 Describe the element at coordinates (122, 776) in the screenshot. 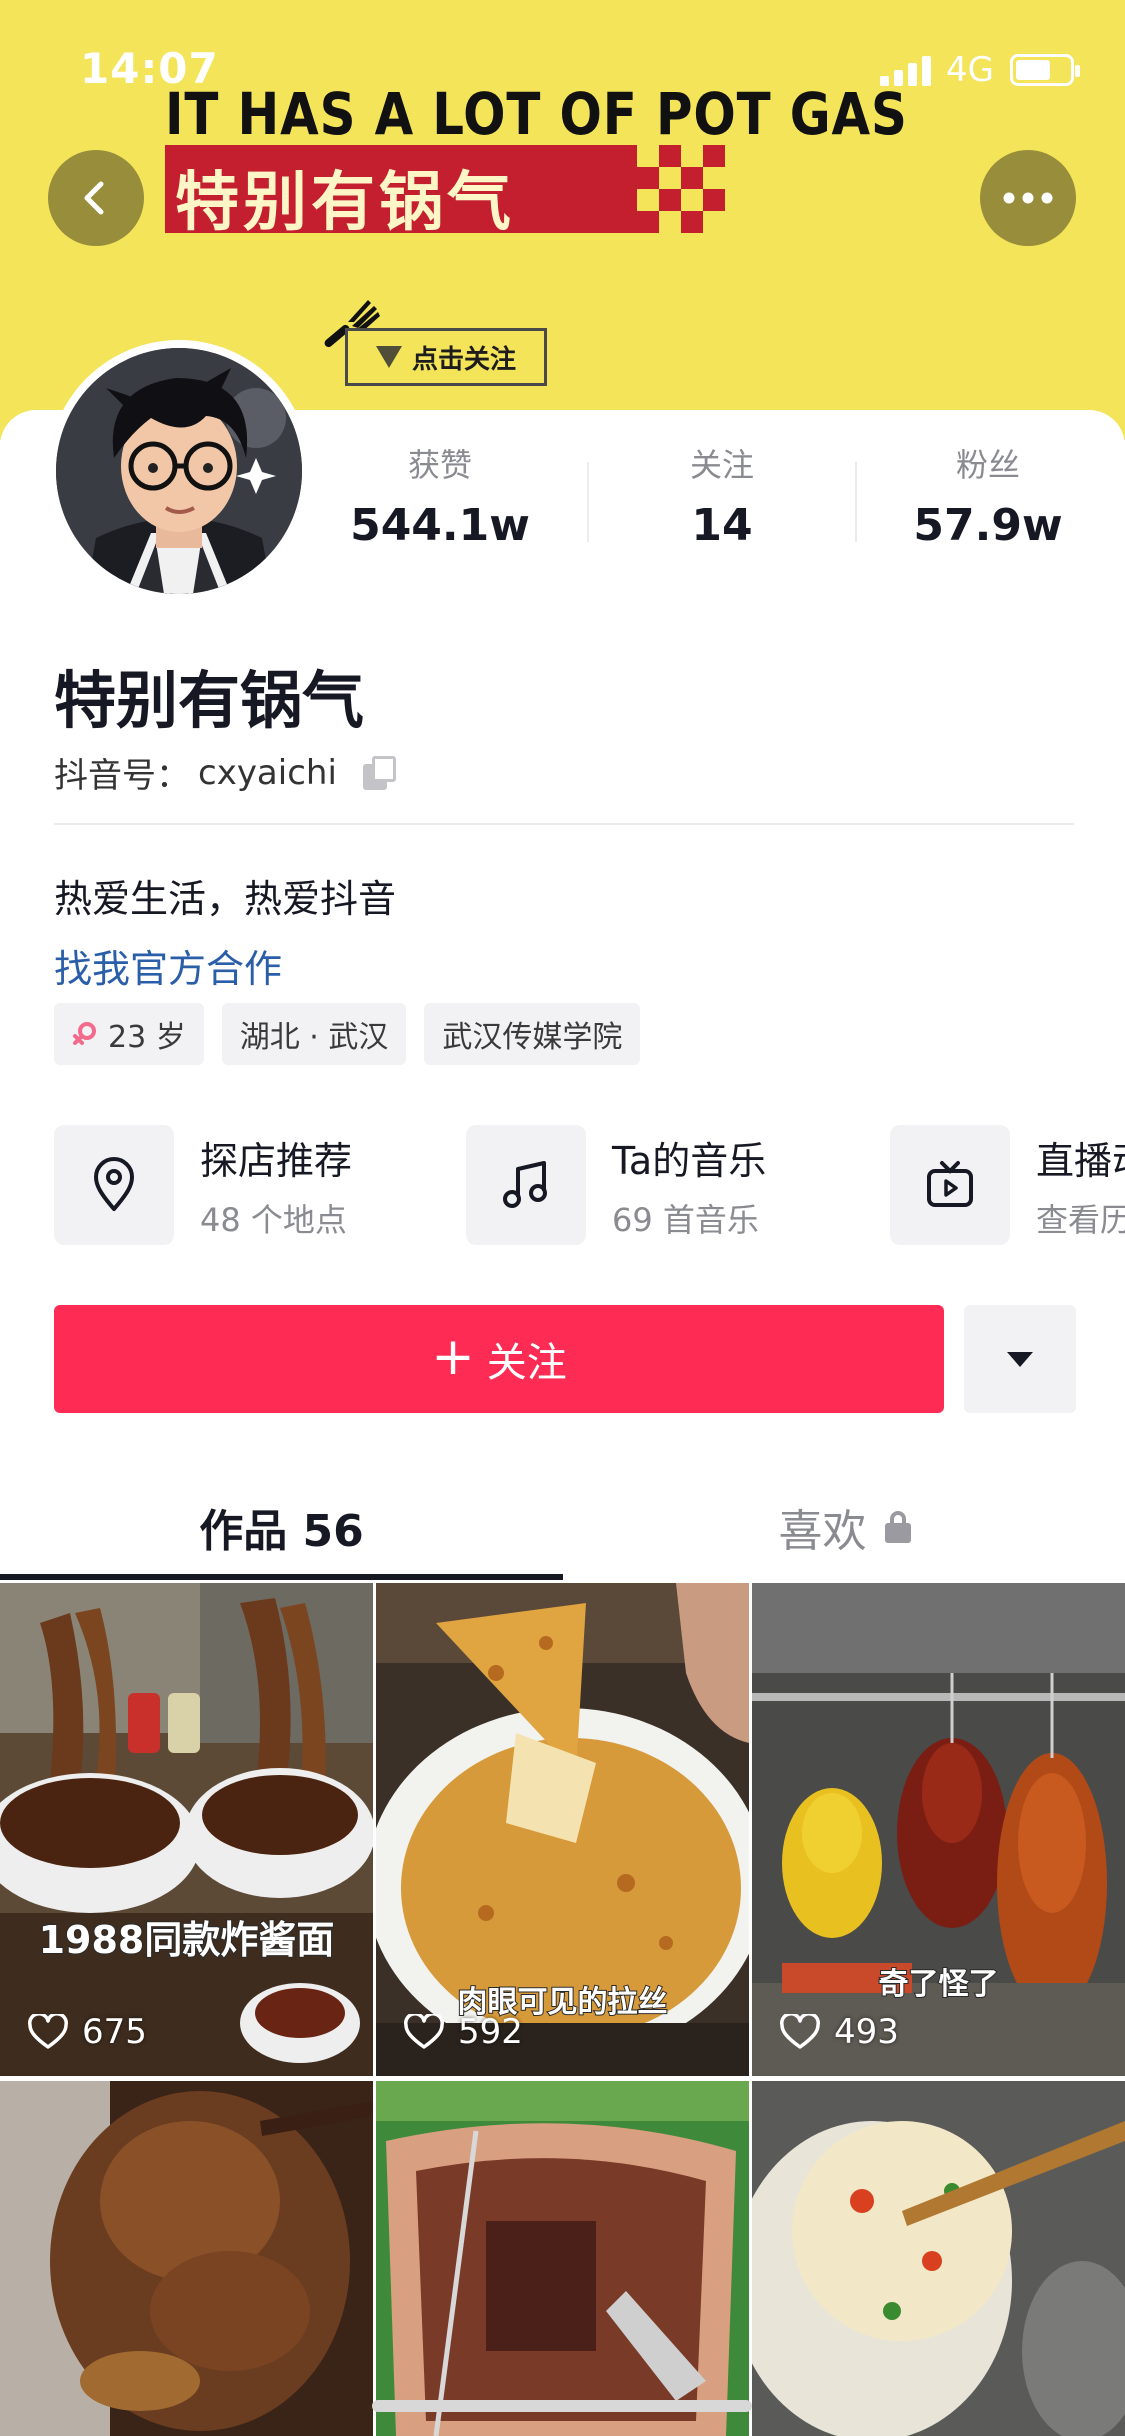

I see `douyin-id-label: 抖音号：` at that location.